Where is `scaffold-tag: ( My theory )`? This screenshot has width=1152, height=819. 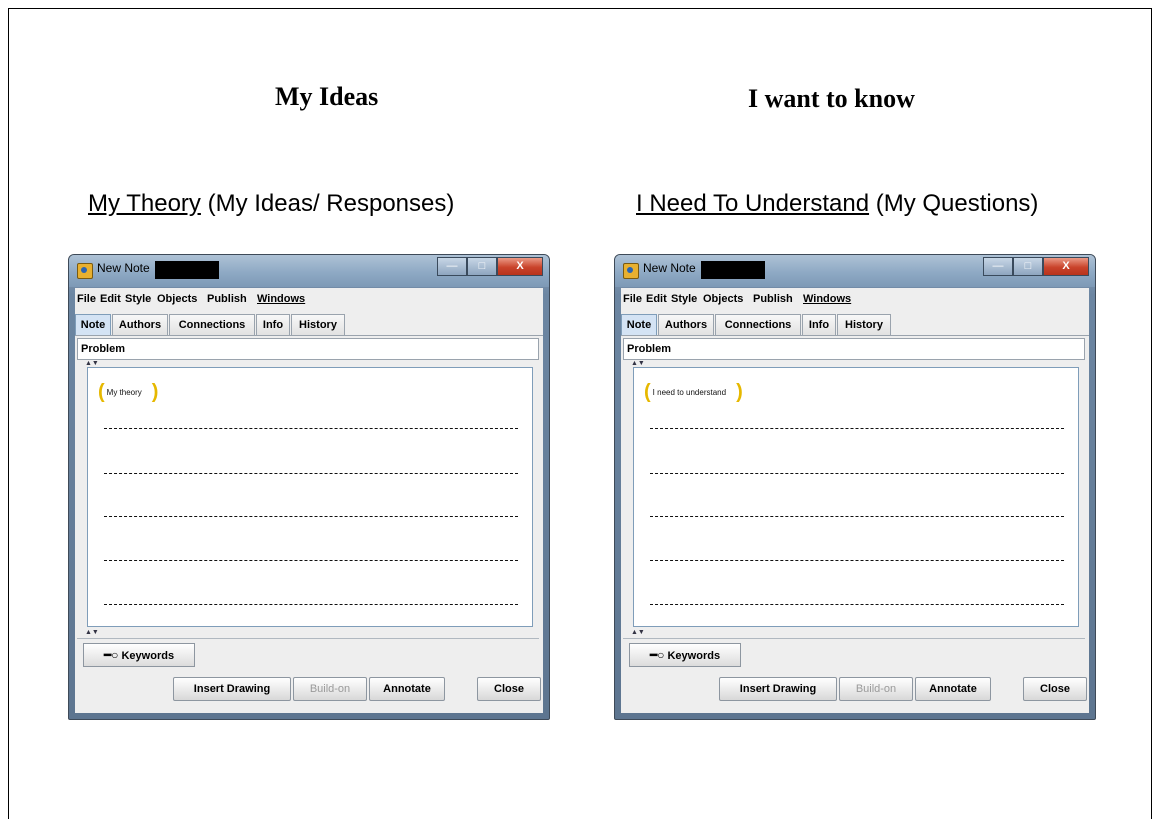
scaffold-tag: ( My theory ) is located at coordinates (128, 392).